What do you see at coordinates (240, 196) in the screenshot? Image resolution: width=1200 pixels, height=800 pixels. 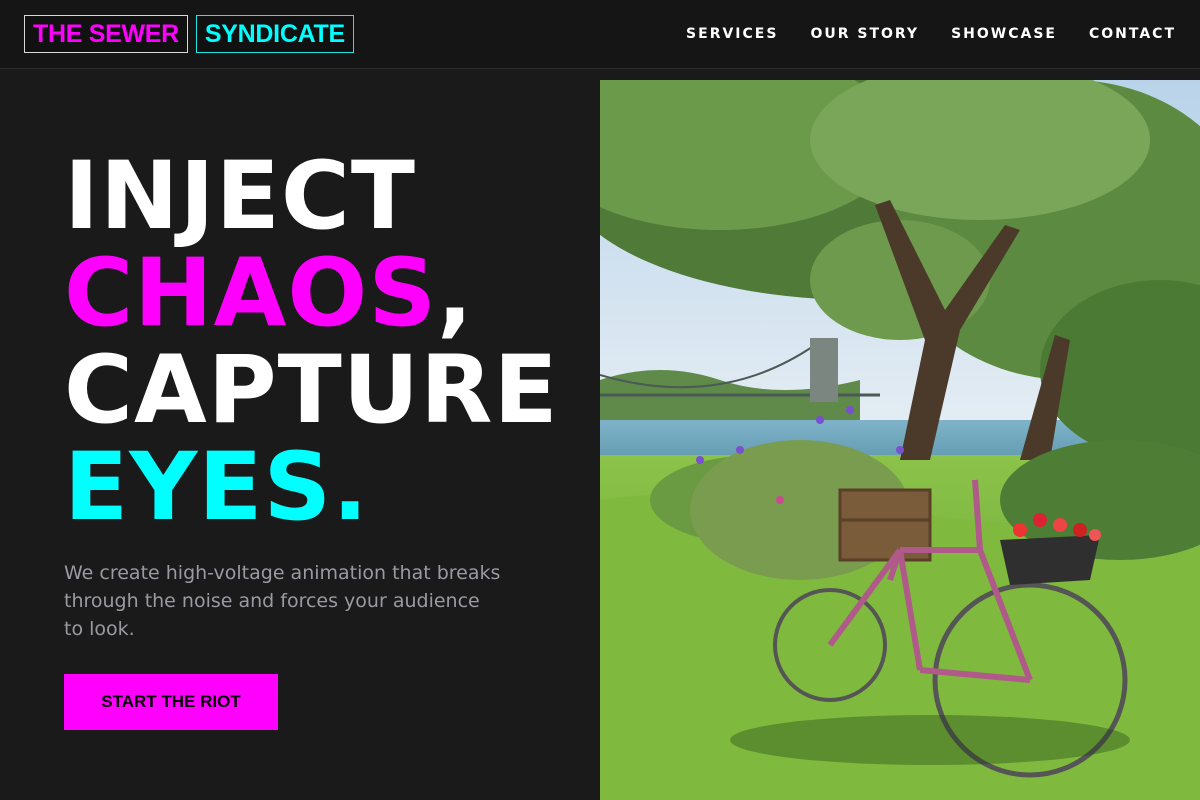 I see `headline-line-1: INJECT` at bounding box center [240, 196].